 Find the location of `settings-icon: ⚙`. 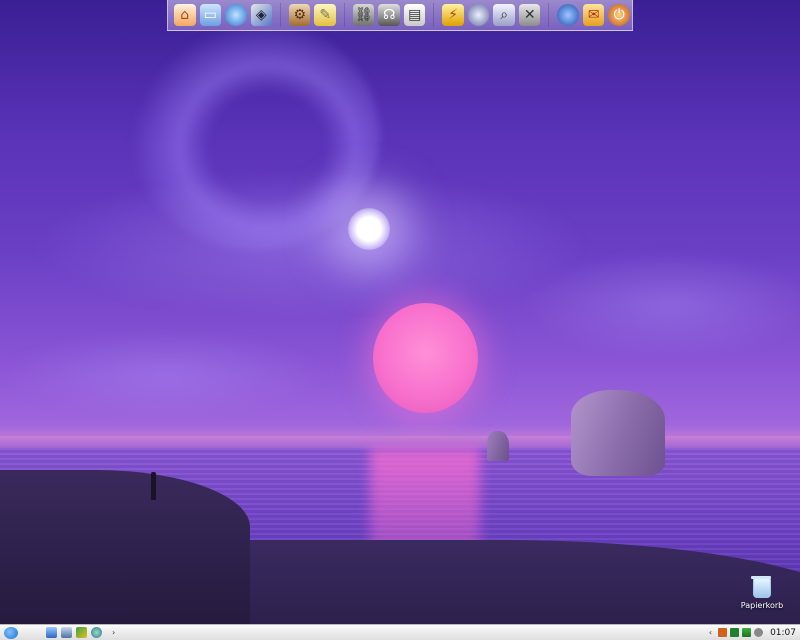

settings-icon: ⚙ is located at coordinates (299, 15).